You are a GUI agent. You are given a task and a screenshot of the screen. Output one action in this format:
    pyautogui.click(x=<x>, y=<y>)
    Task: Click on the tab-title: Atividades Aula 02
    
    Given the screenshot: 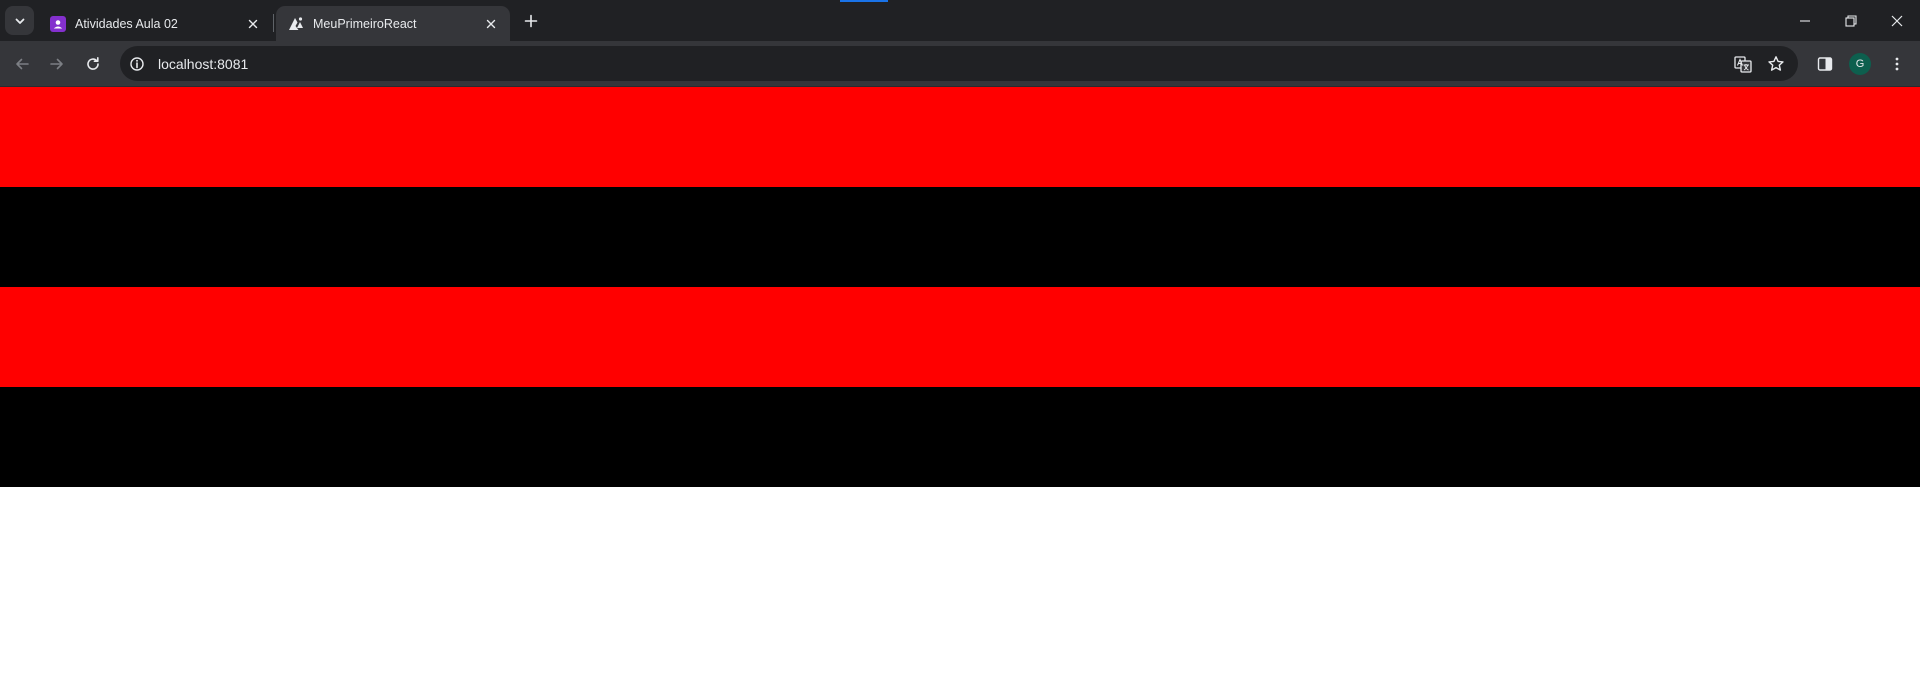 What is the action you would take?
    pyautogui.click(x=126, y=23)
    